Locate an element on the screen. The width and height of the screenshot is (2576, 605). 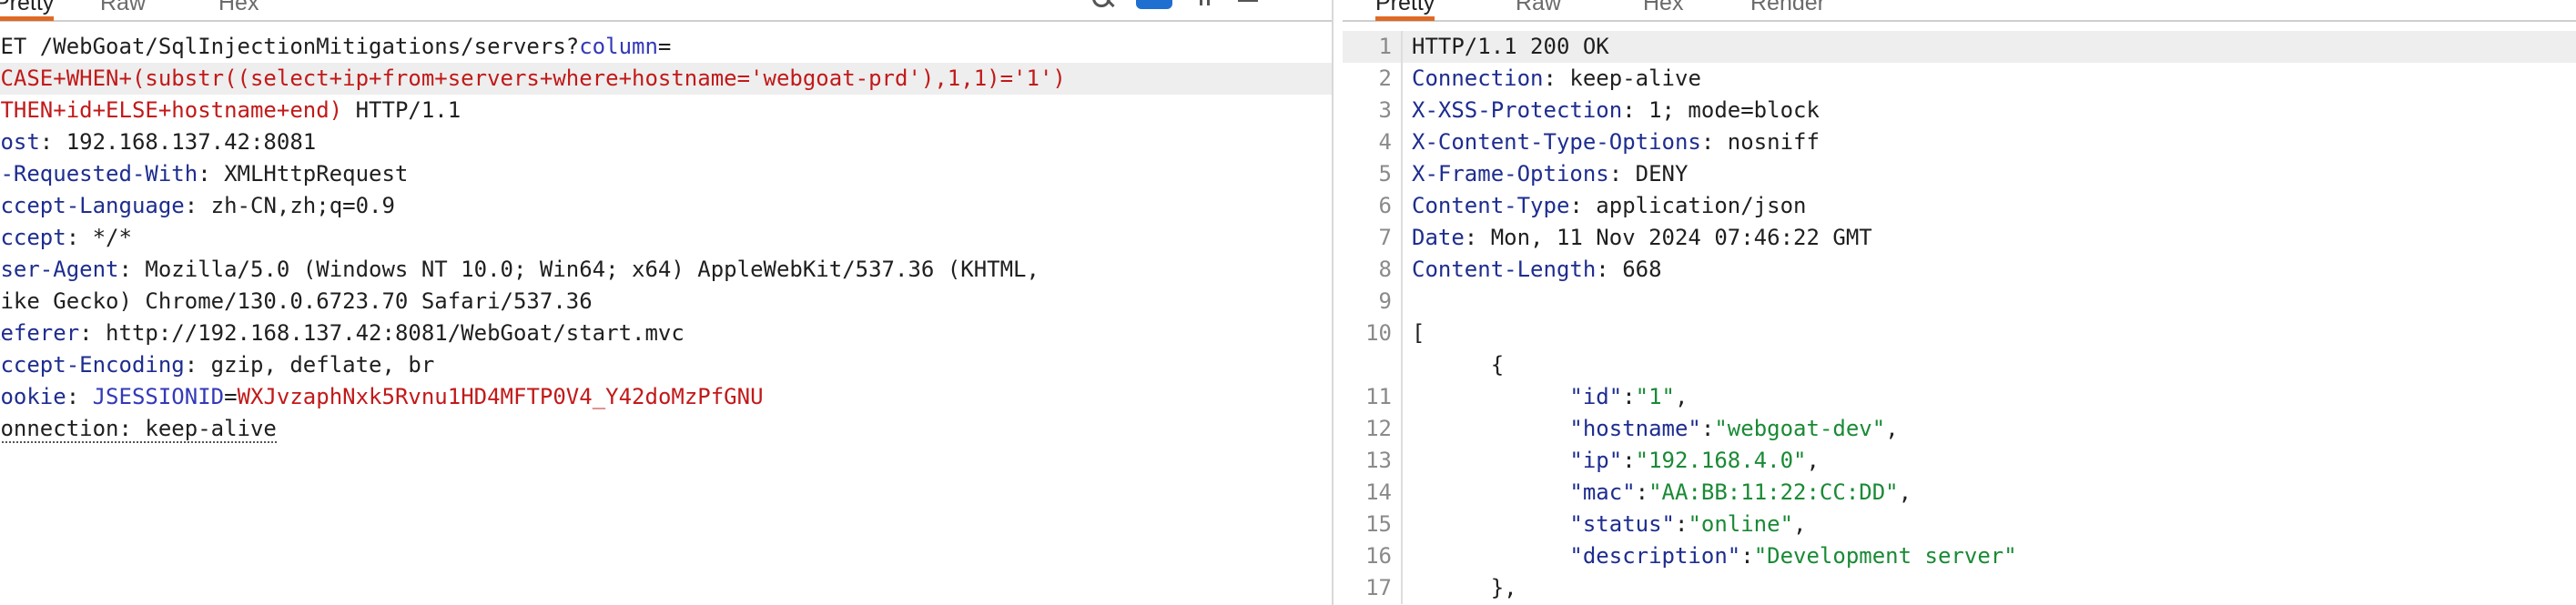
code-token: "description" is located at coordinates (1655, 556).